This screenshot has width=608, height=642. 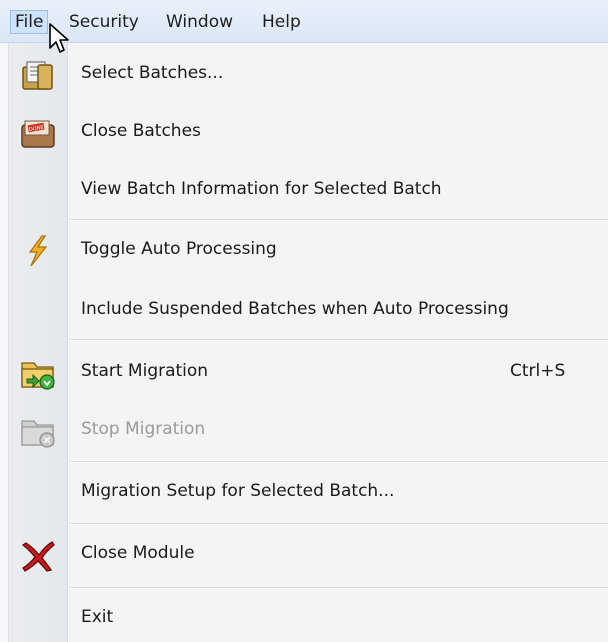 I want to click on stop-migration-label: Stop Migration, so click(x=143, y=429).